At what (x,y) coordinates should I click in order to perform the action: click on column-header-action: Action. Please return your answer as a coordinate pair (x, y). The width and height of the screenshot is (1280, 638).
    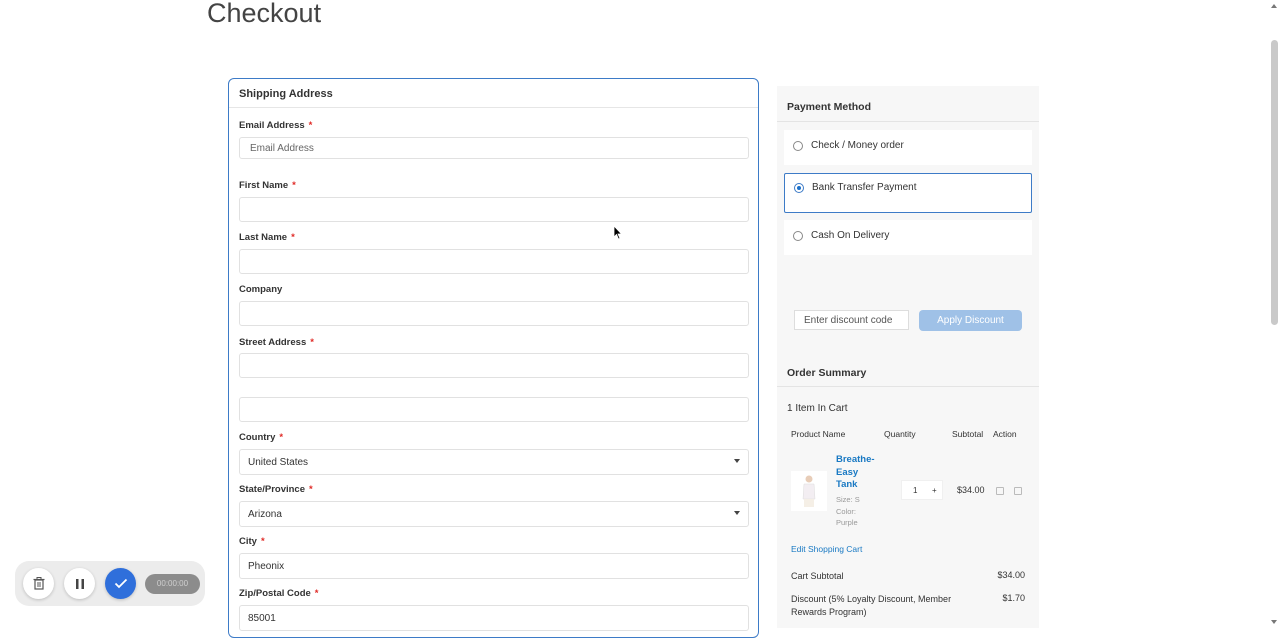
    Looking at the image, I should click on (1005, 434).